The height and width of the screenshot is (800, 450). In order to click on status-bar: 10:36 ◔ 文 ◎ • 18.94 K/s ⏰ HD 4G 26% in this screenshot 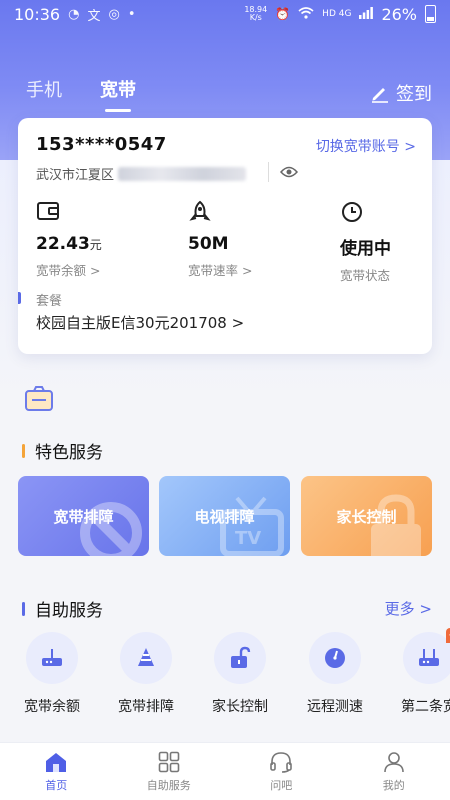, I will do `click(225, 14)`.